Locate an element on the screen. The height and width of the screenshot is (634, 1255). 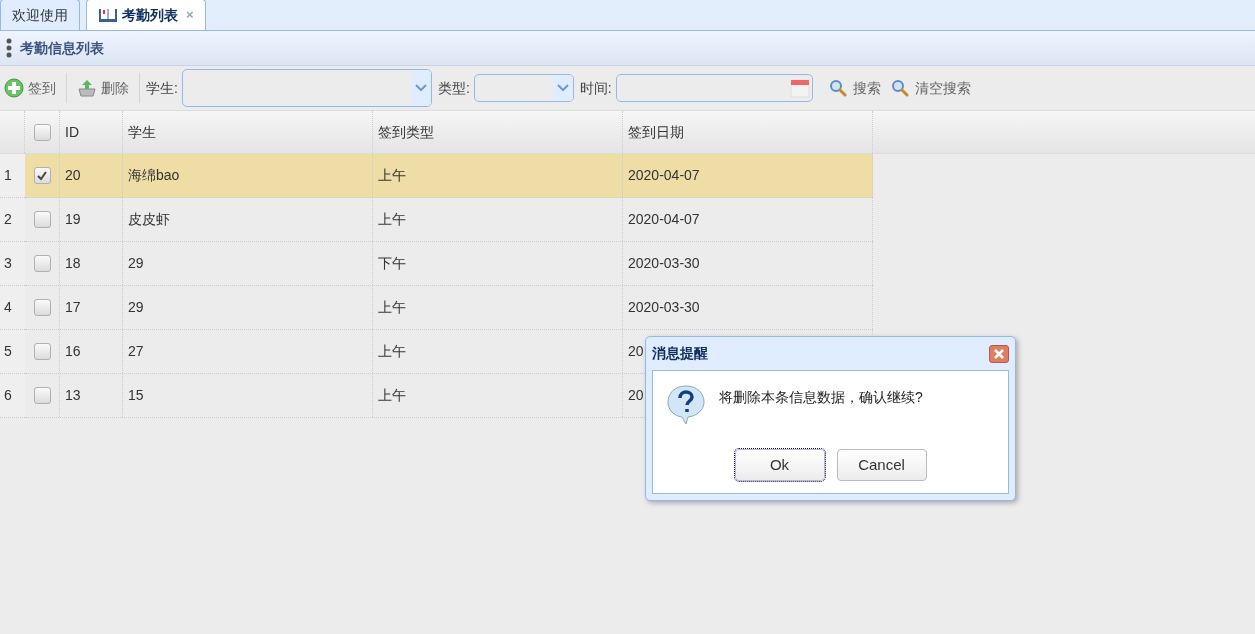
table-cell: 20 is located at coordinates (91, 175).